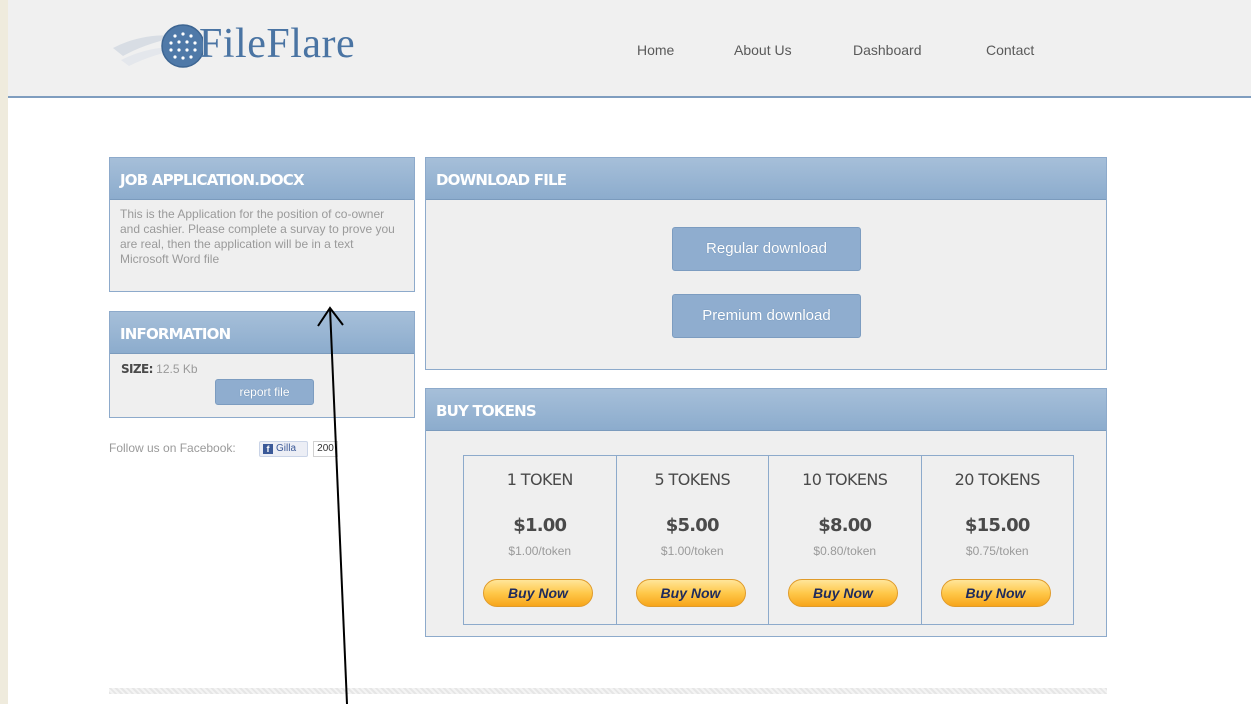  Describe the element at coordinates (332, 505) in the screenshot. I see `arrow-annotation-icon` at that location.